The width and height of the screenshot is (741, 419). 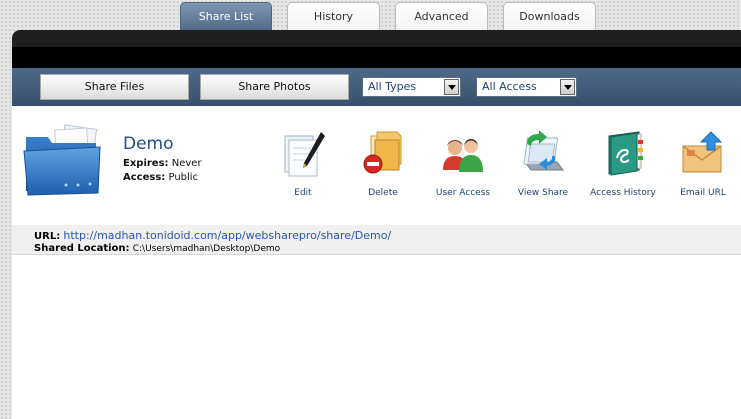 I want to click on edit-label: Edit, so click(x=303, y=193).